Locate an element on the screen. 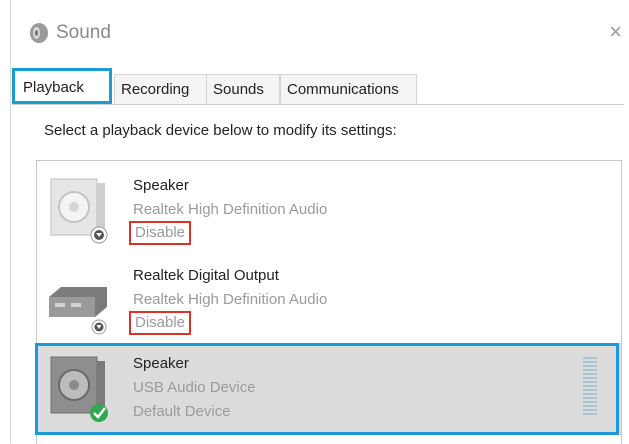 The image size is (629, 444). tab-playback: Playback is located at coordinates (62, 86).